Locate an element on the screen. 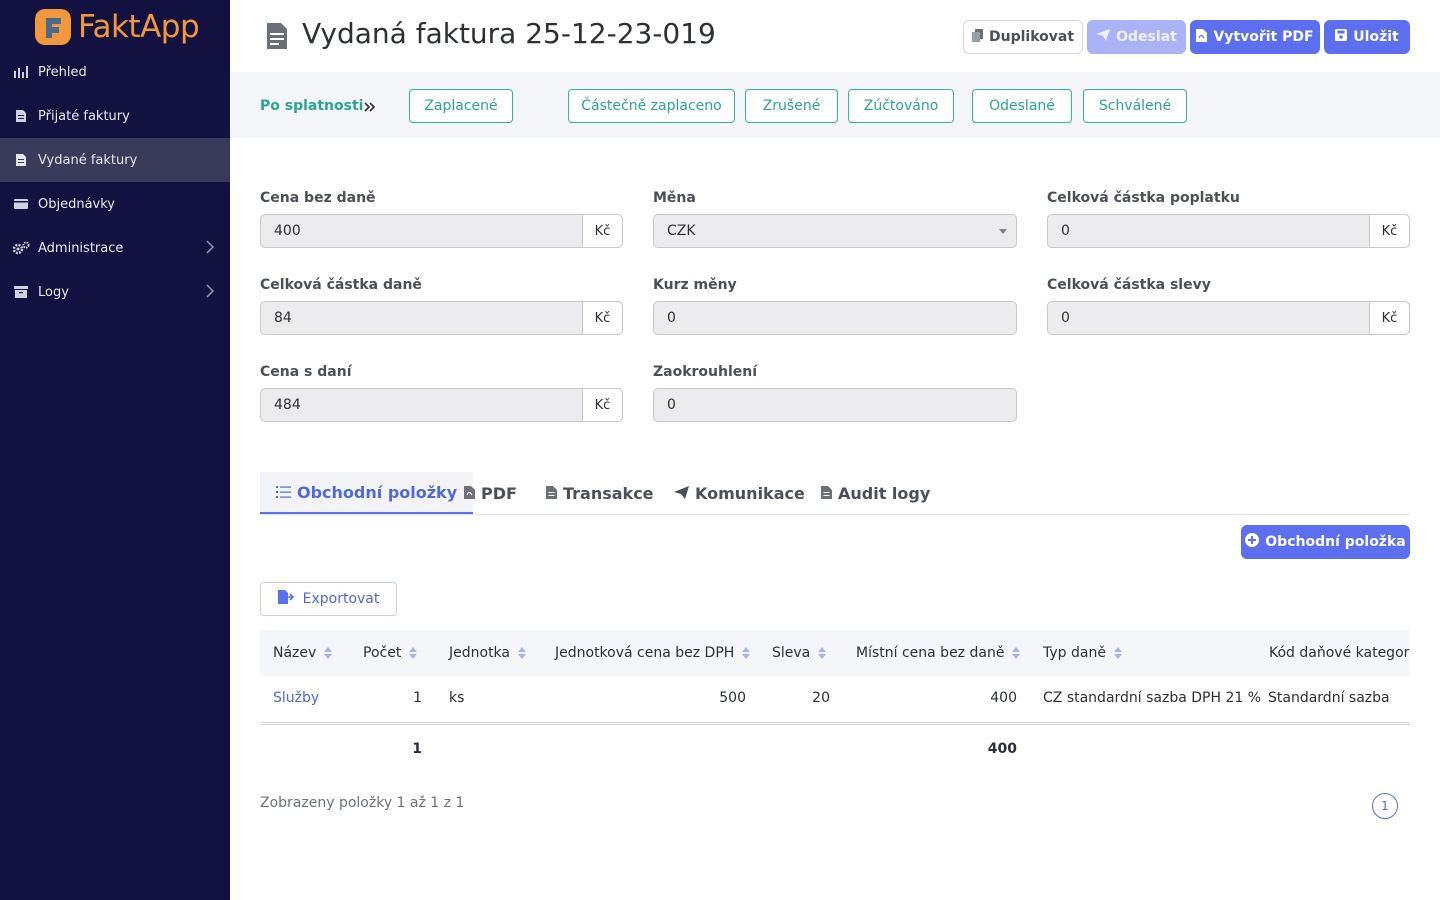  footer-local-price-total: 400 is located at coordinates (1002, 749).